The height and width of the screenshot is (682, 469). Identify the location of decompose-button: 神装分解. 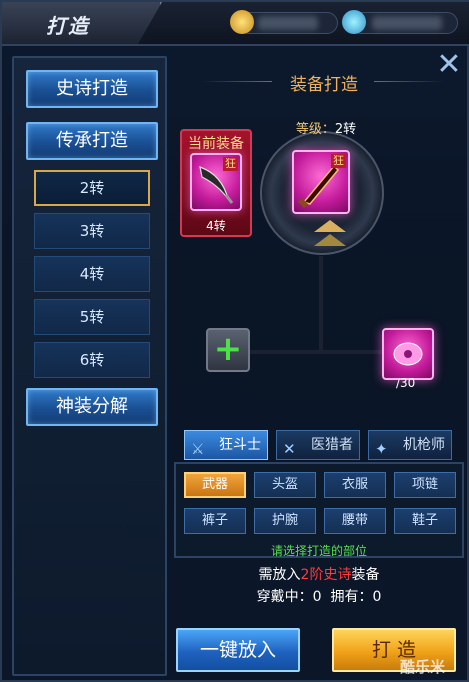
(92, 407).